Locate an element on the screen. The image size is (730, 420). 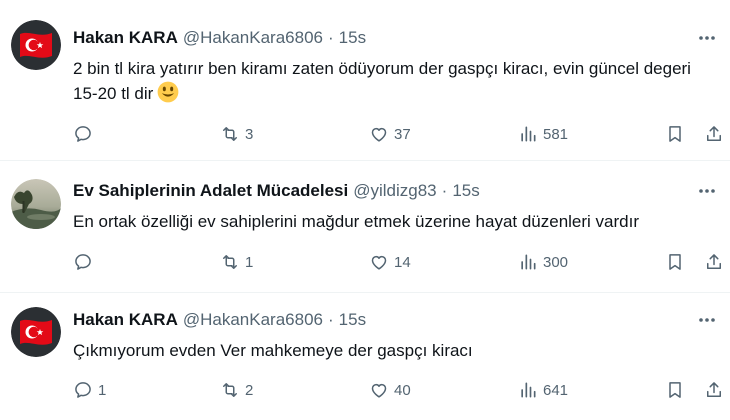
reply-button: 1 is located at coordinates (89, 390).